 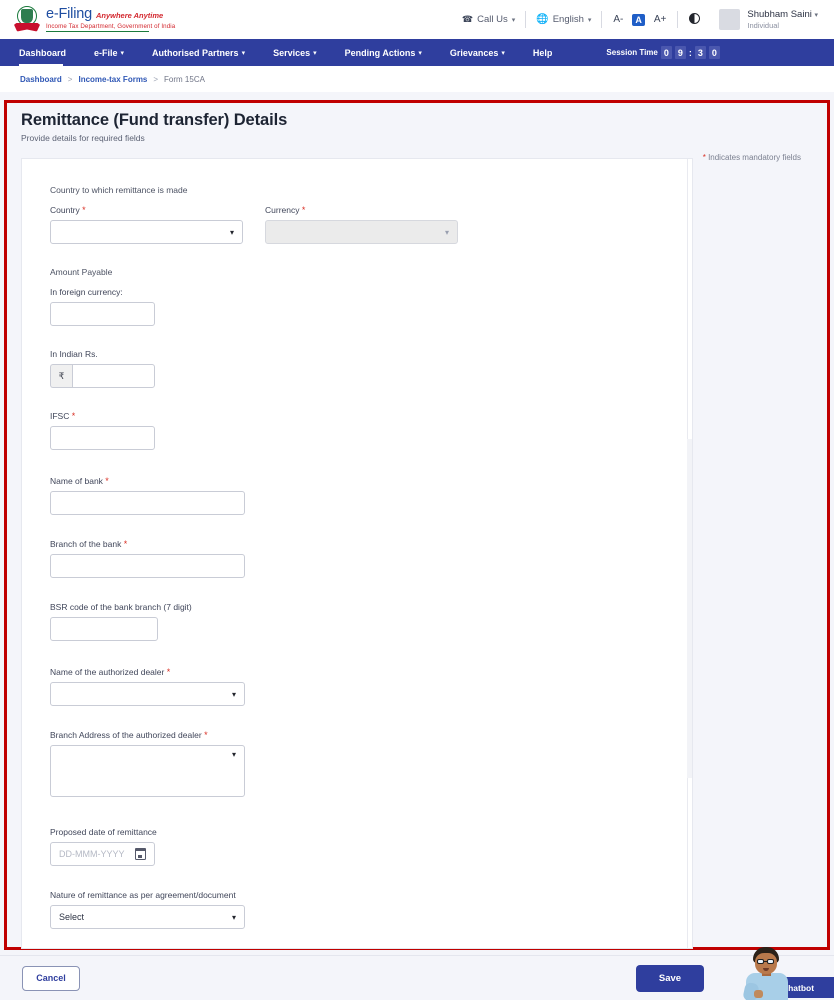 I want to click on contrast-toggle-button, so click(x=694, y=20).